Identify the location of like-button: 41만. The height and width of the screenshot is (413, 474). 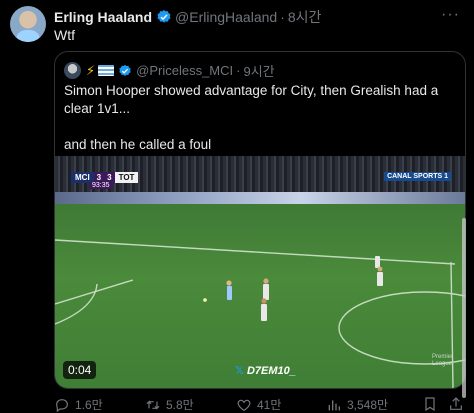
(258, 404).